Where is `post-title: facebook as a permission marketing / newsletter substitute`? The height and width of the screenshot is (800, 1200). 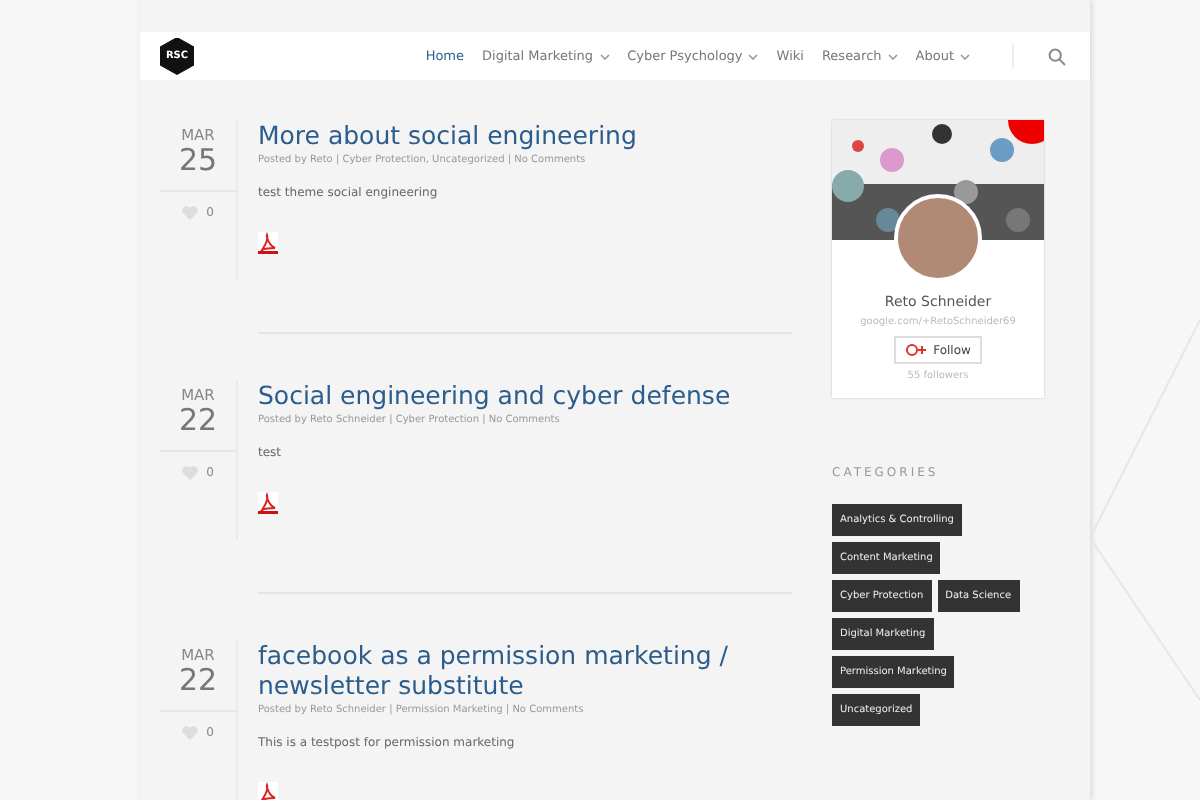 post-title: facebook as a permission marketing / newsletter substitute is located at coordinates (525, 670).